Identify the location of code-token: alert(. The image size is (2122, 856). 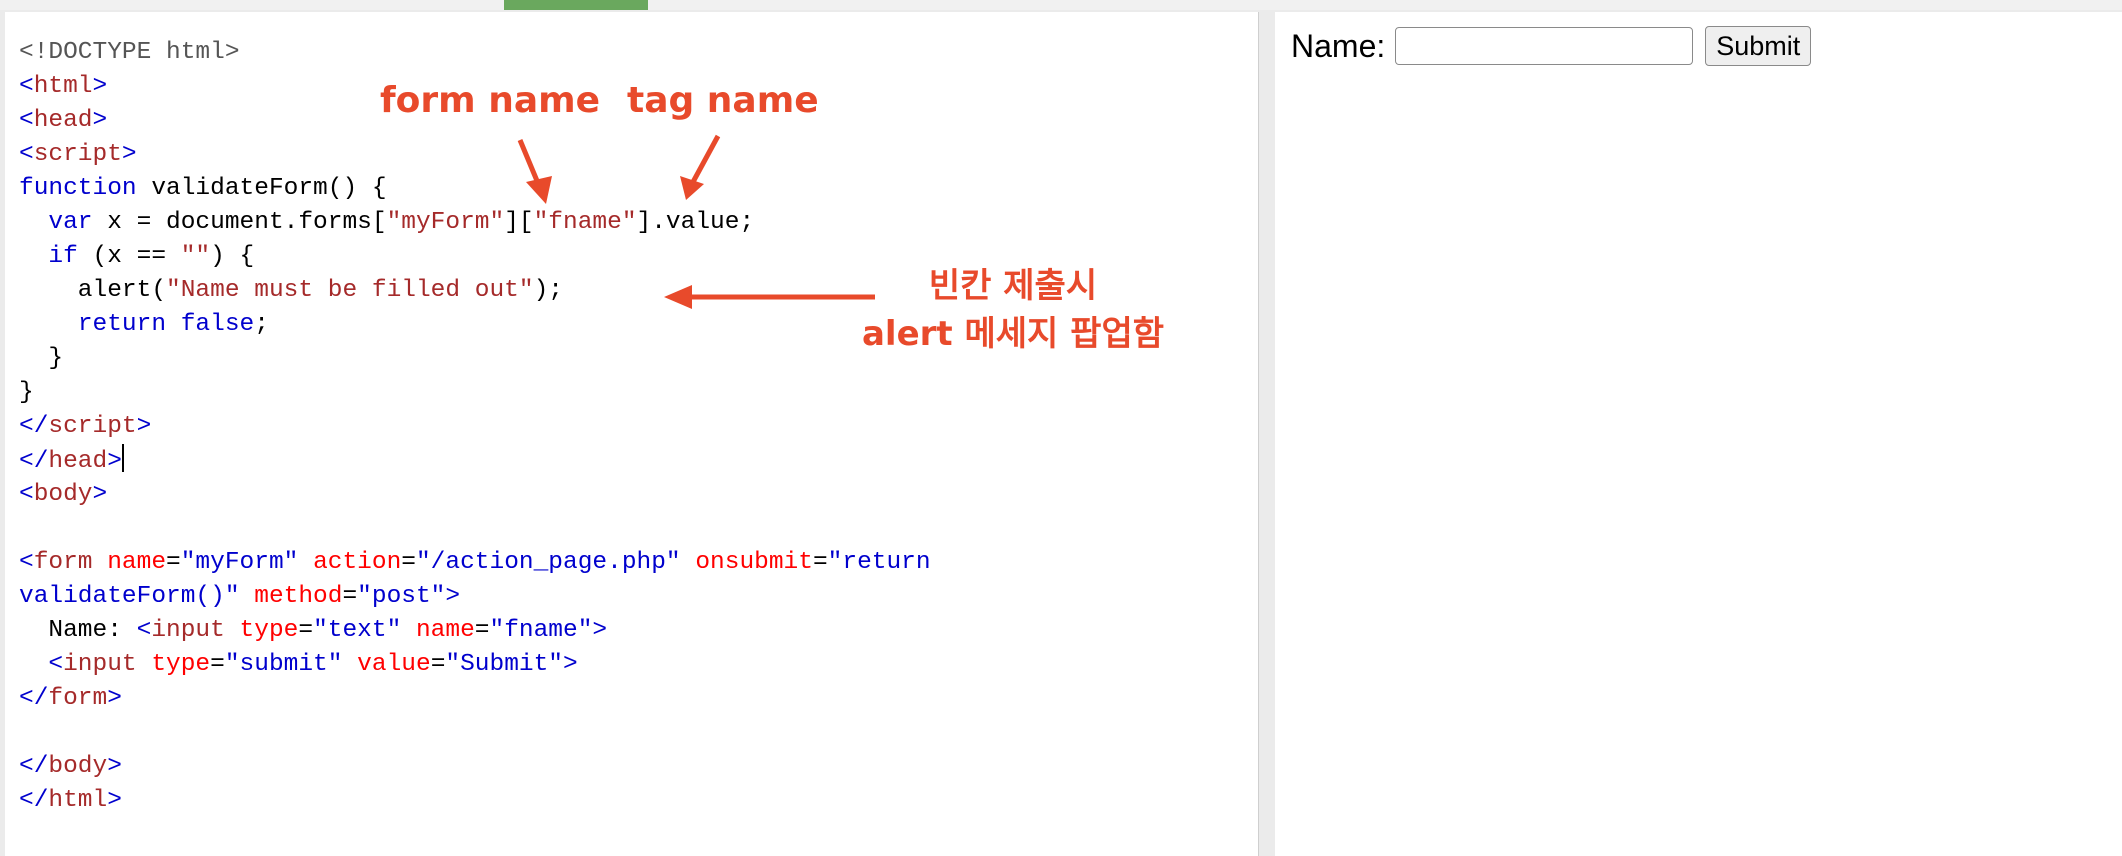
(93, 290).